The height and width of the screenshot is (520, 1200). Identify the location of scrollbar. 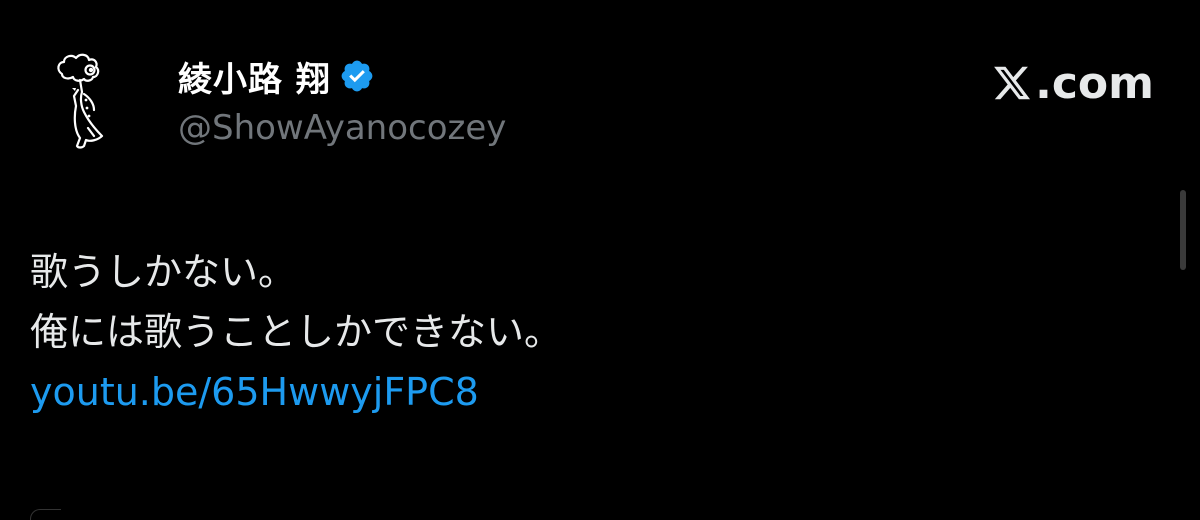
(1183, 230).